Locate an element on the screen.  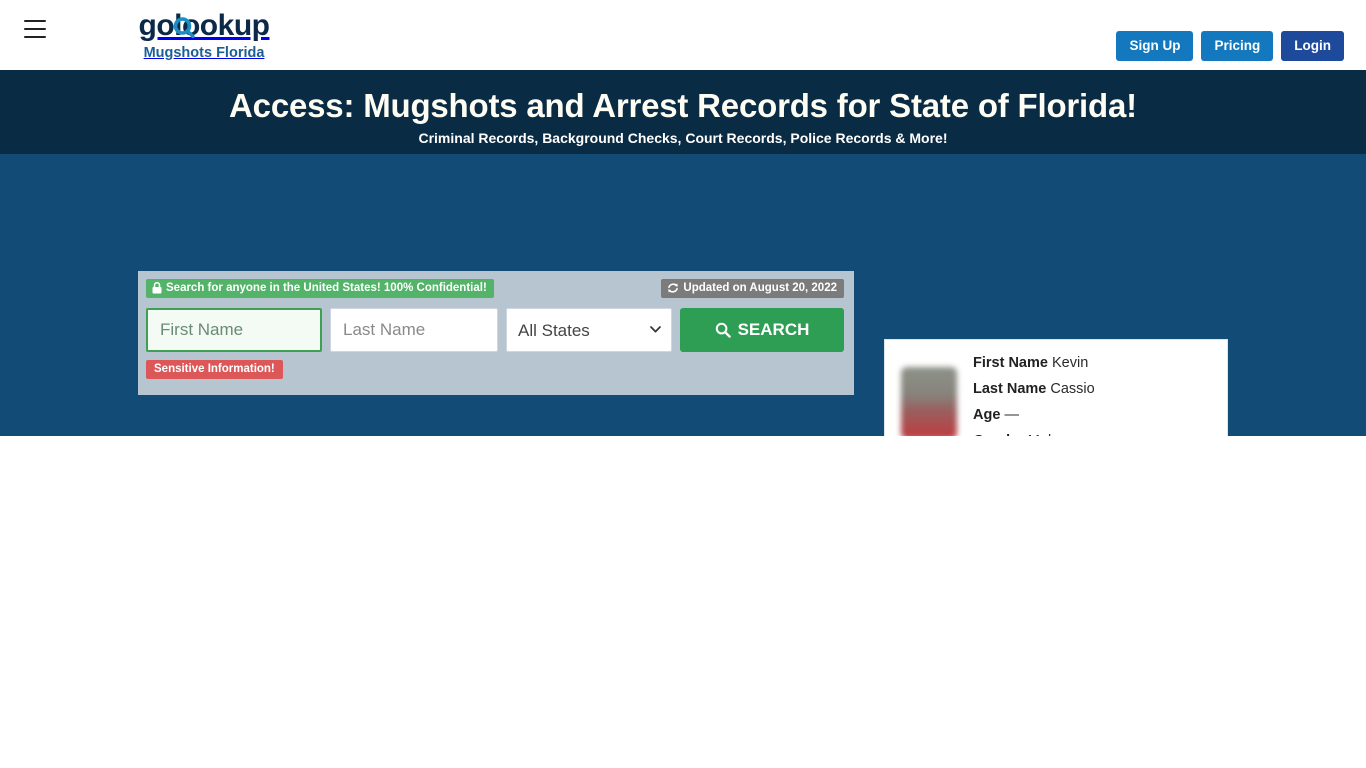
state-select-wrapper: All States is located at coordinates (589, 330).